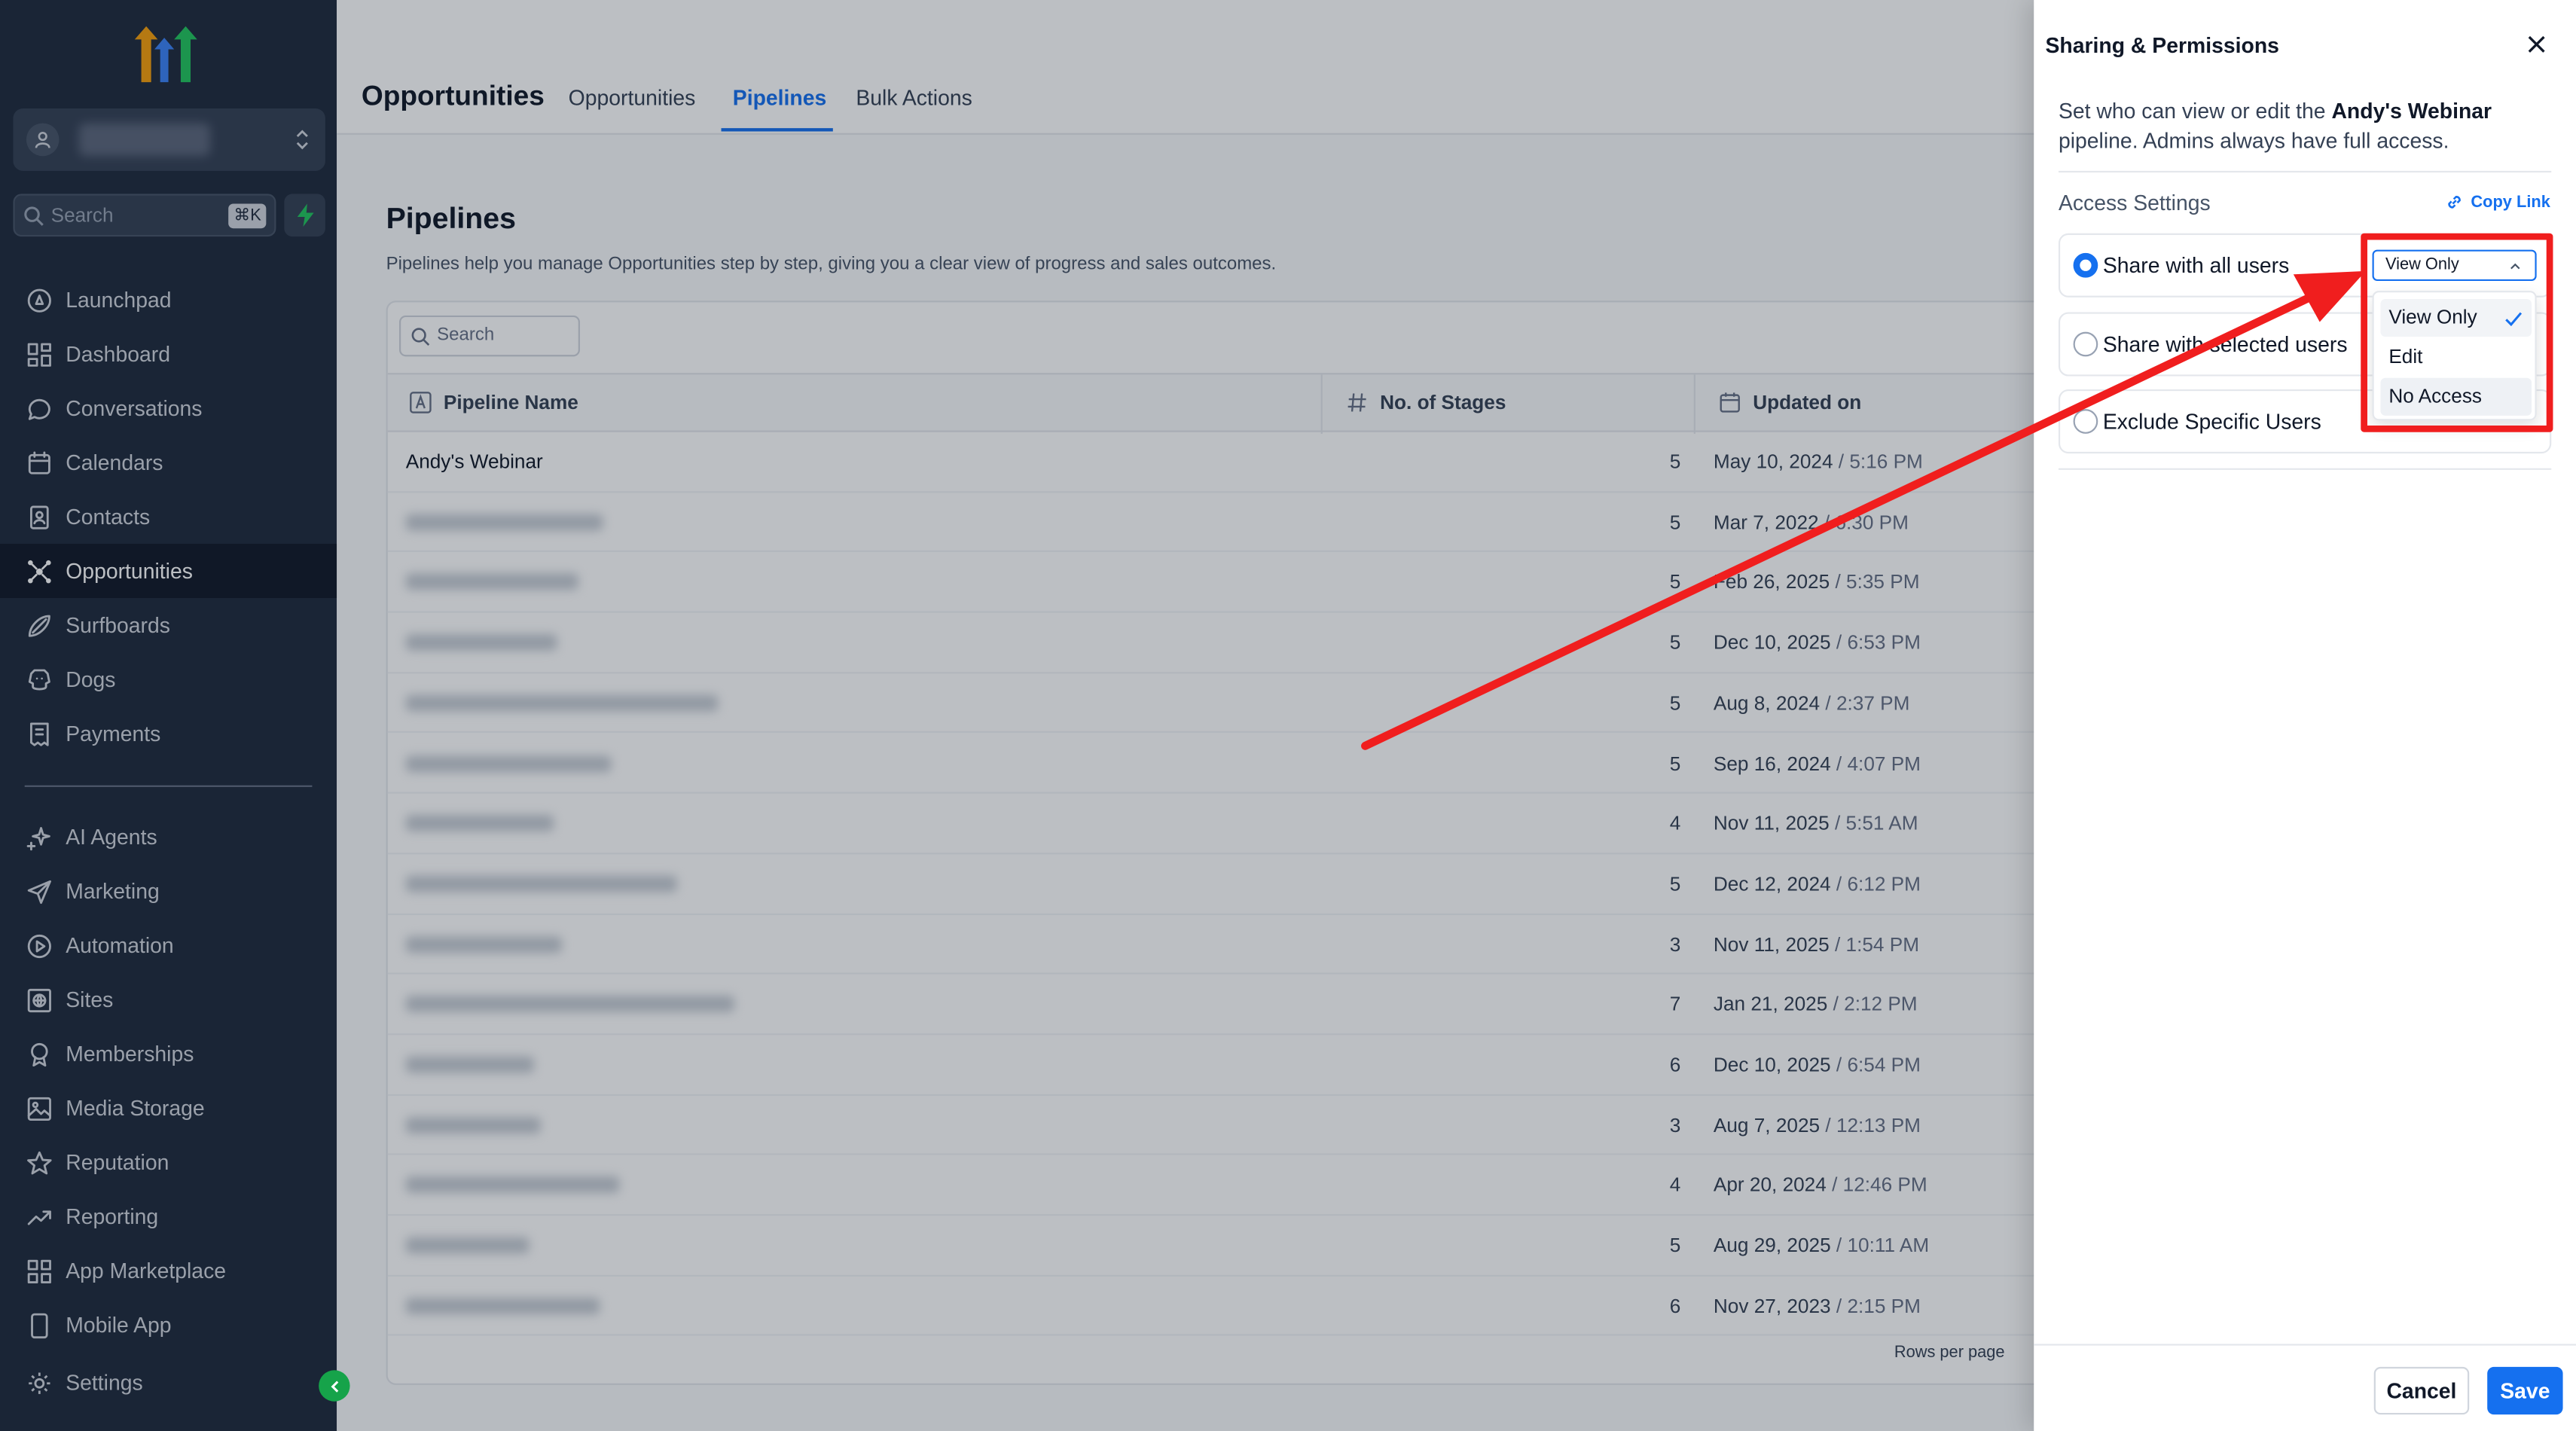 Image resolution: width=2576 pixels, height=1431 pixels. Describe the element at coordinates (2422, 1391) in the screenshot. I see `cancel-button: Cancel` at that location.